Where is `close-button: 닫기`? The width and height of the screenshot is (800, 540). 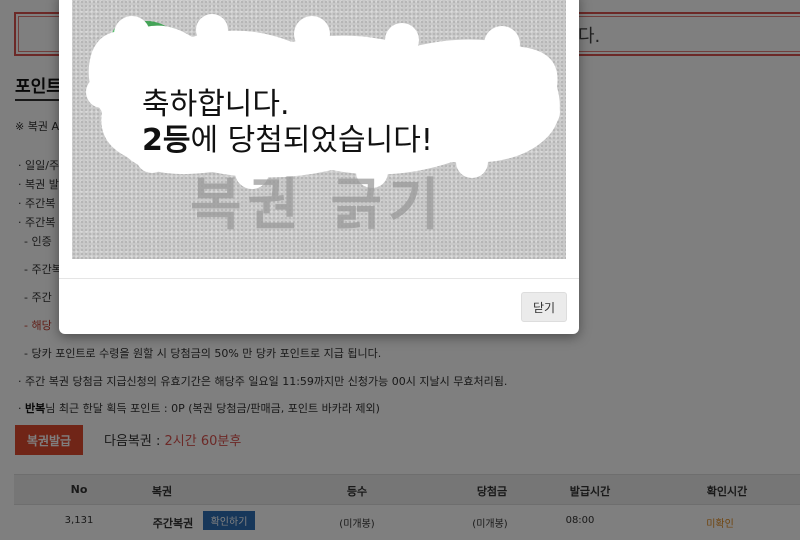
close-button: 닫기 is located at coordinates (544, 307).